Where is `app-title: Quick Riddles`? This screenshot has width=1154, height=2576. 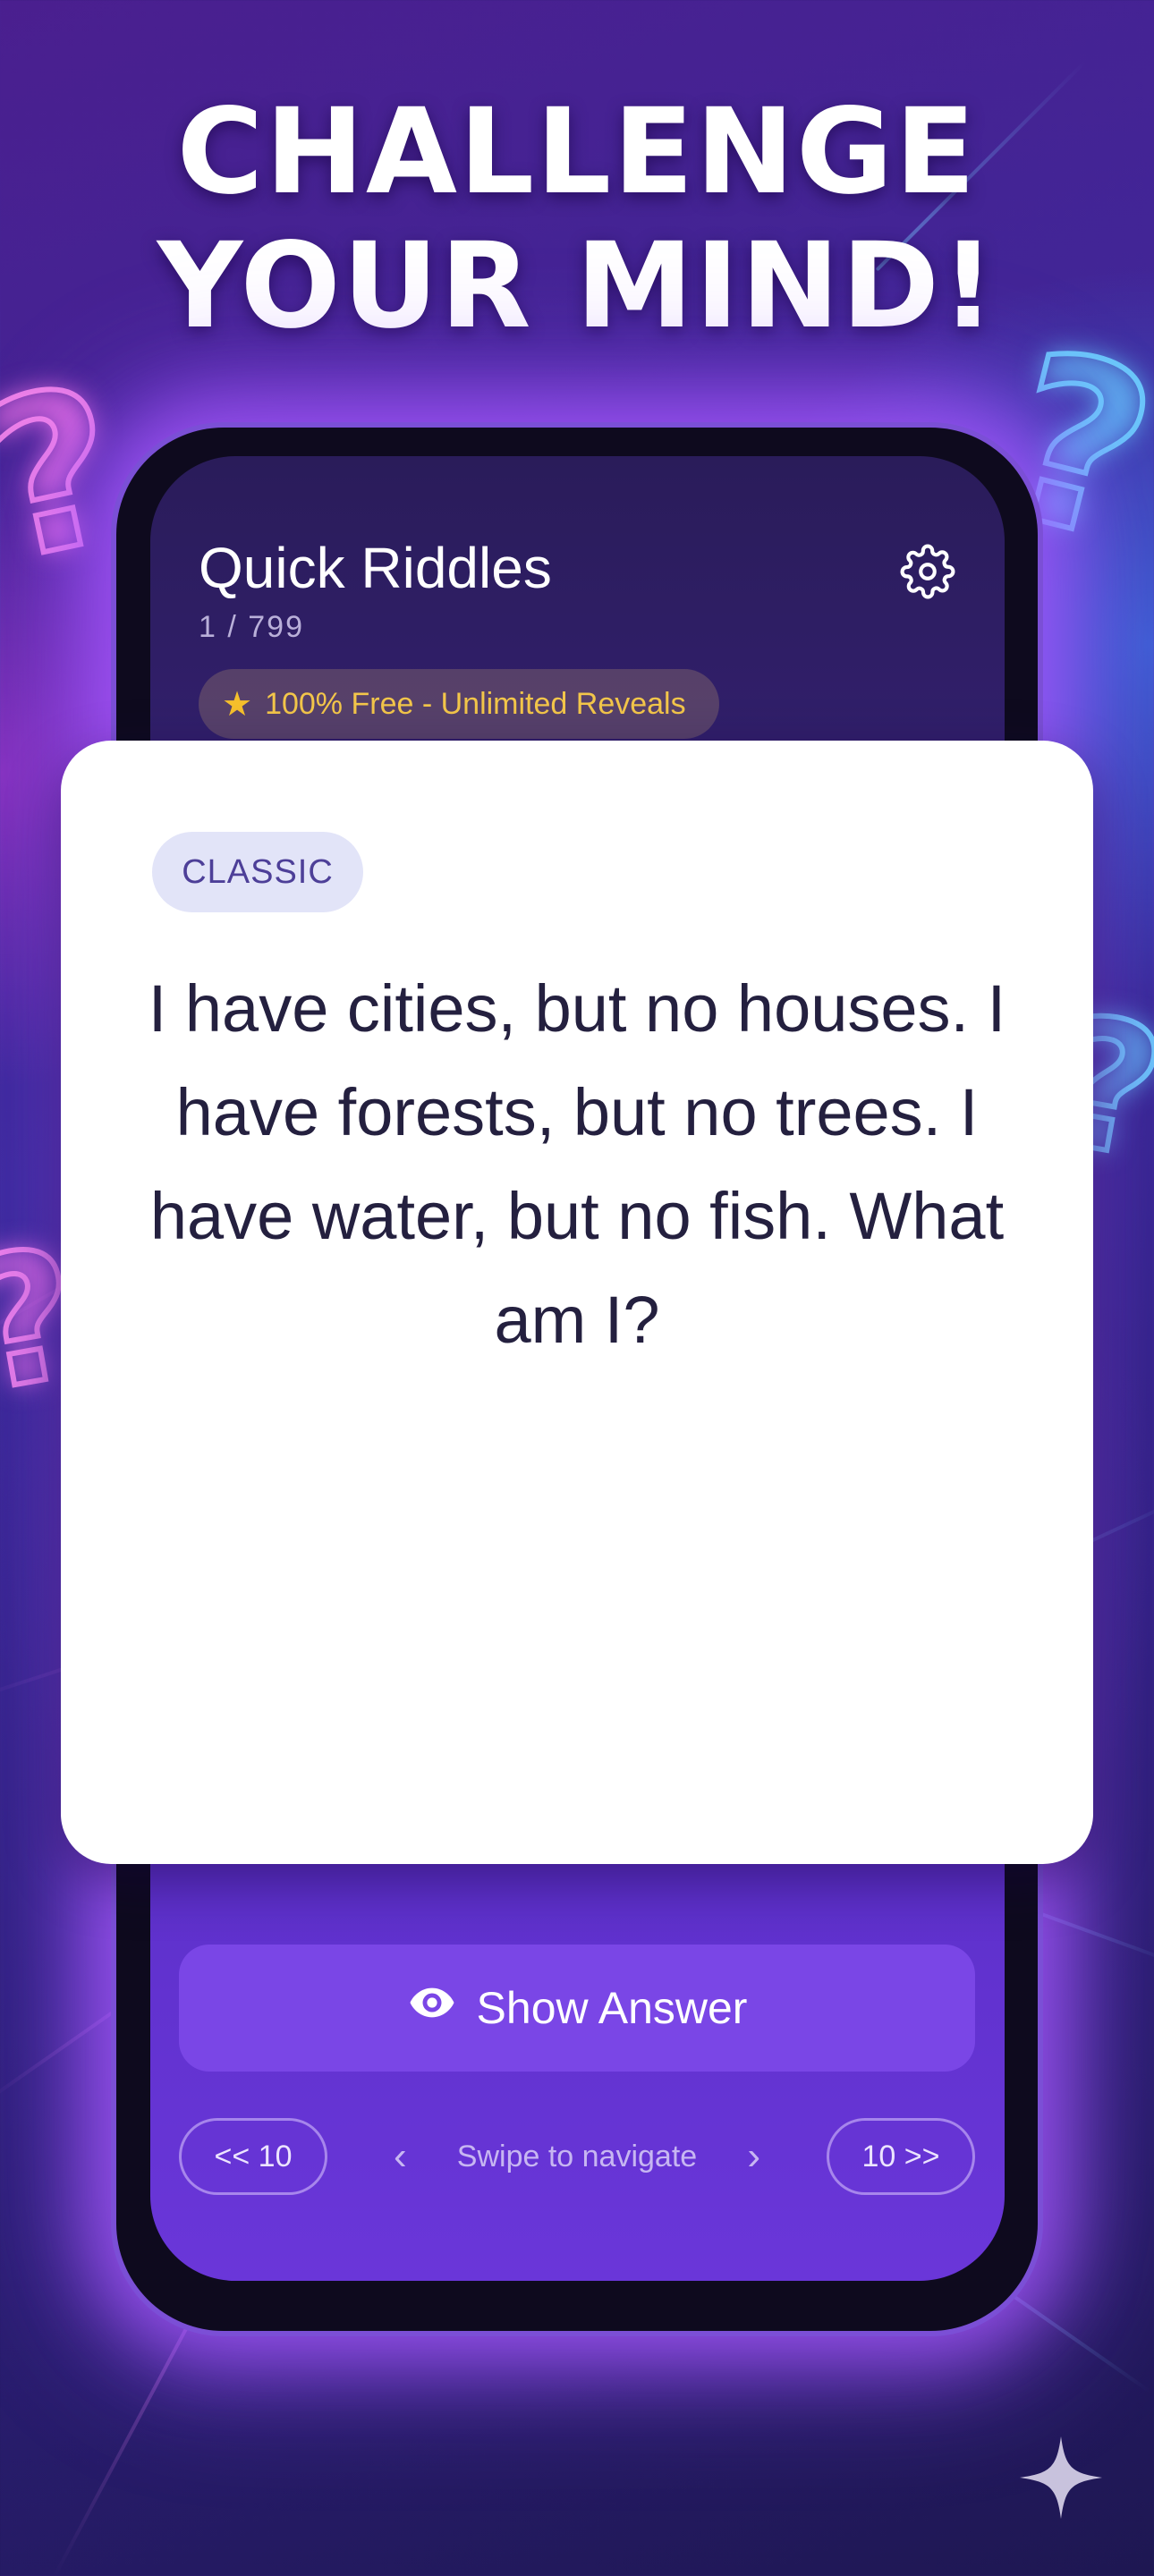 app-title: Quick Riddles is located at coordinates (375, 568).